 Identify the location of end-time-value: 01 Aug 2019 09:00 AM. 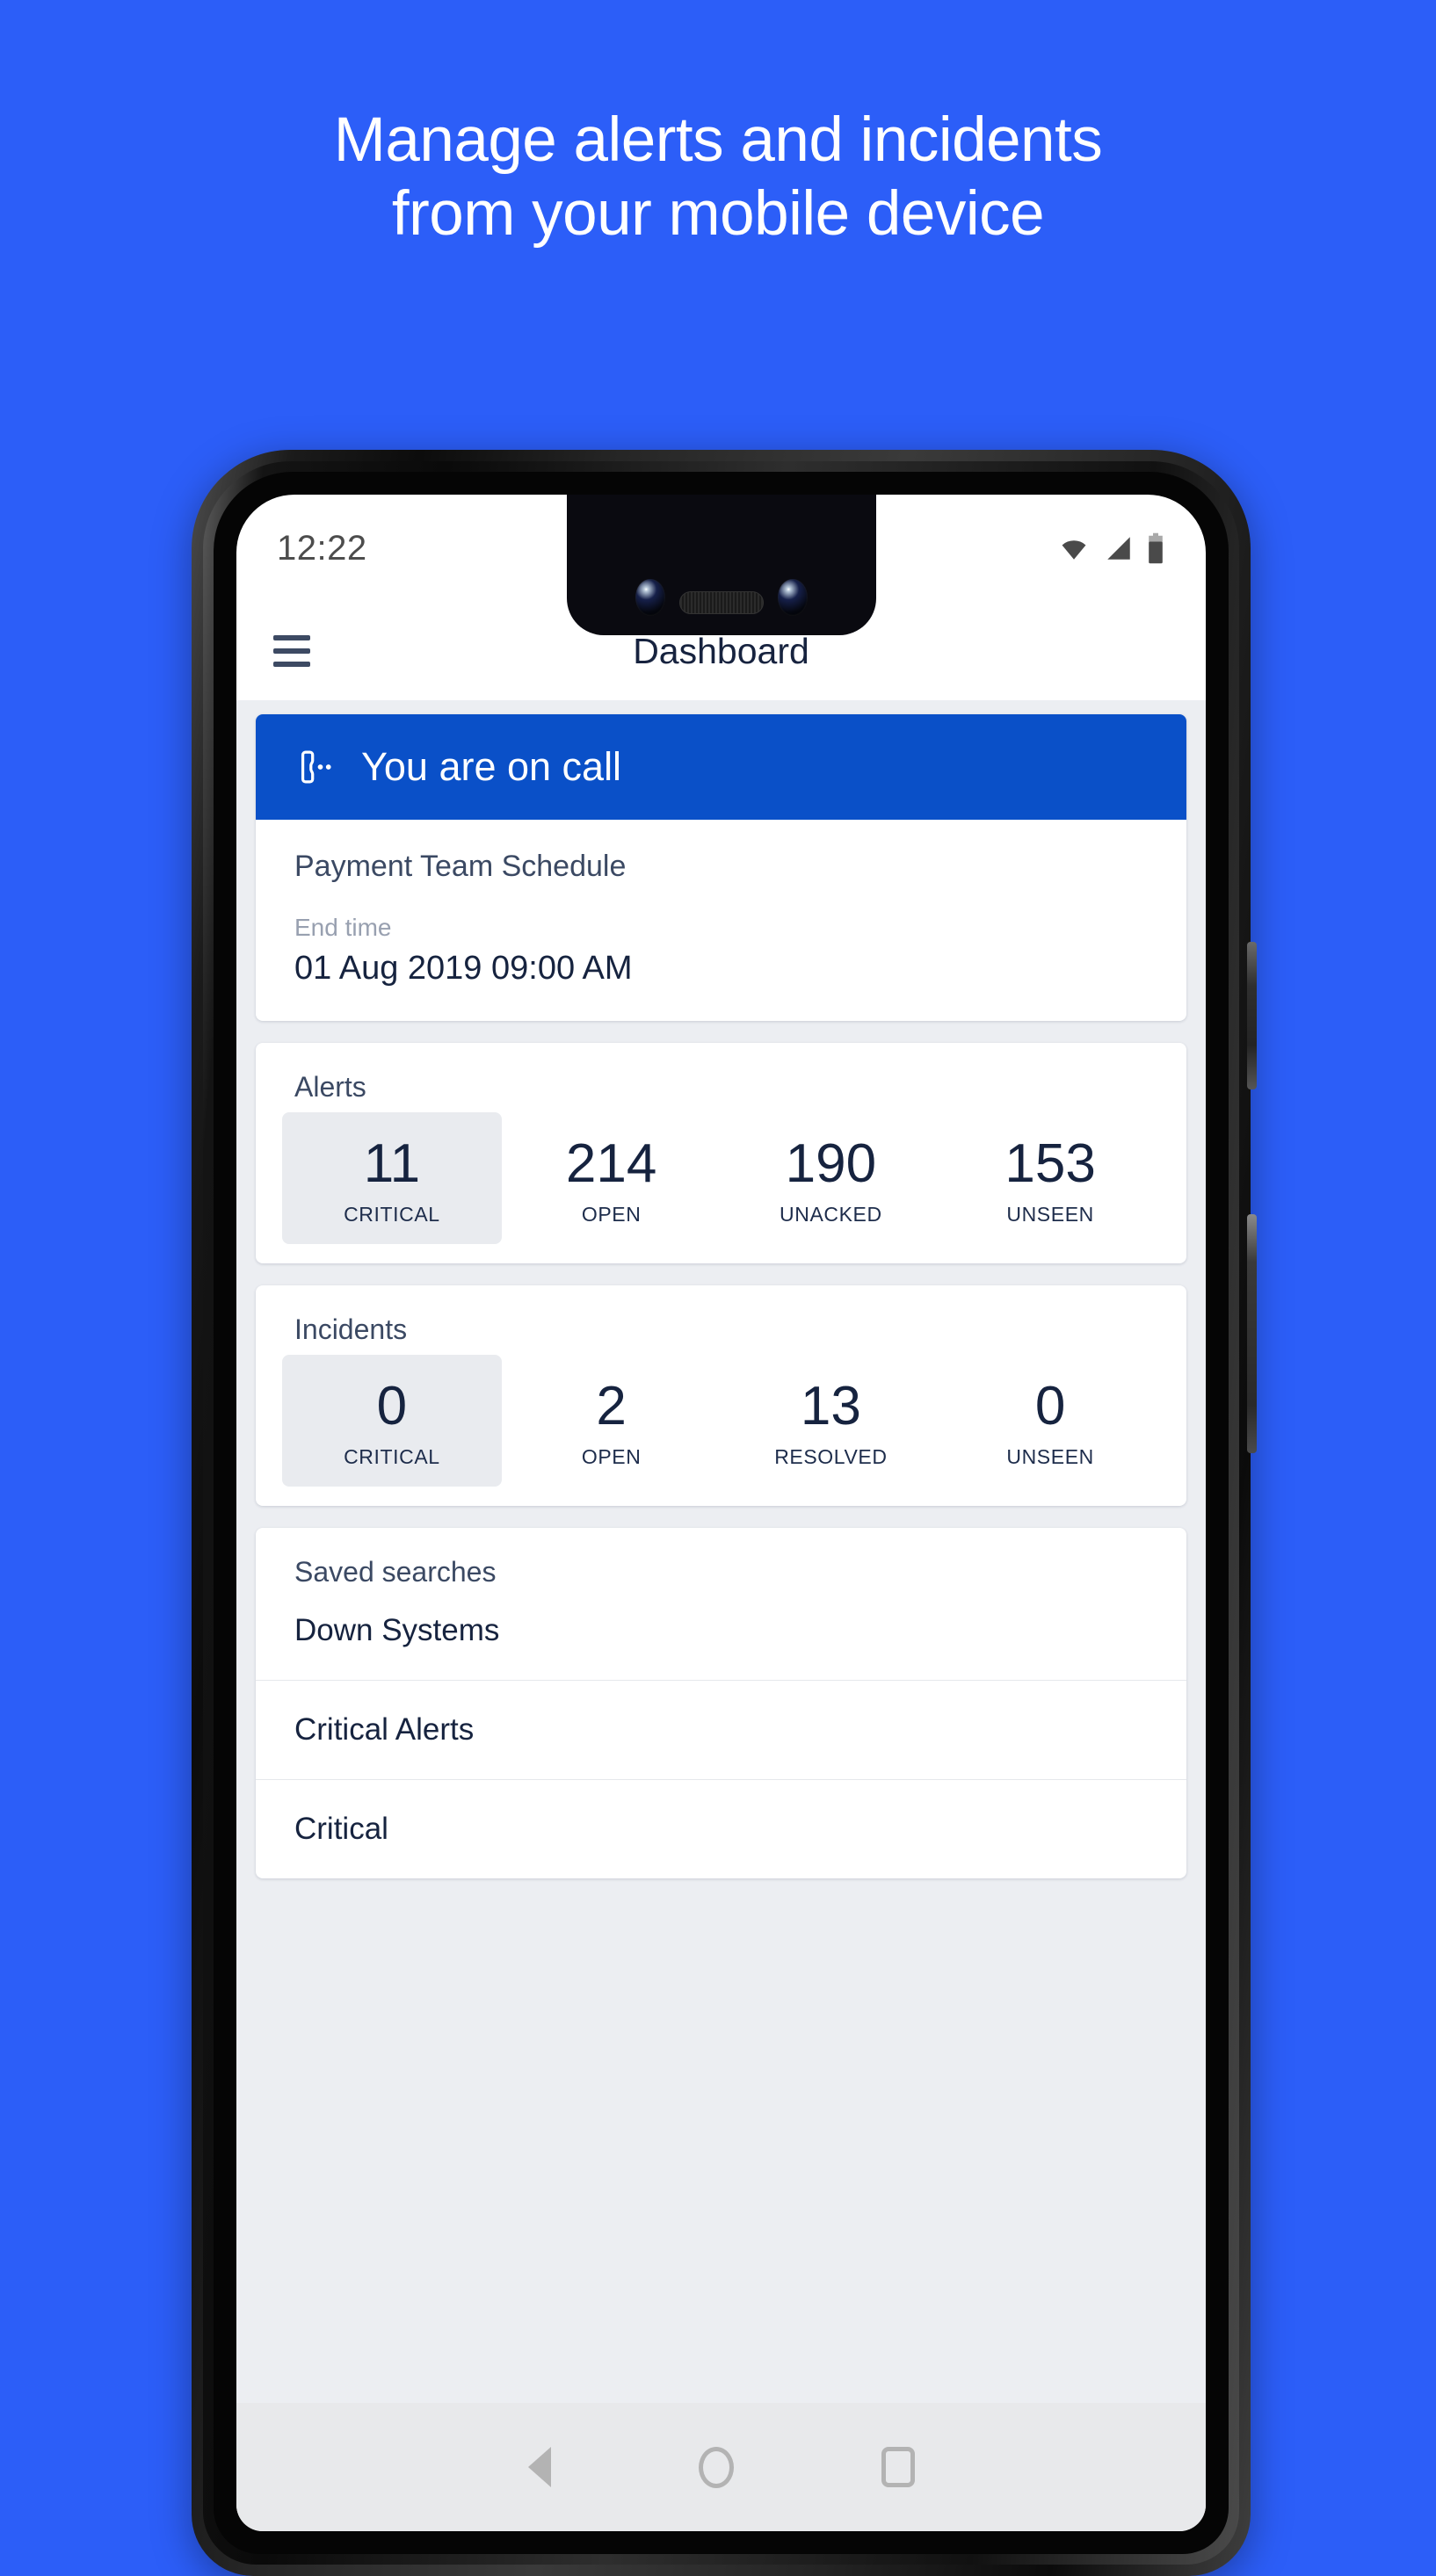
(463, 968).